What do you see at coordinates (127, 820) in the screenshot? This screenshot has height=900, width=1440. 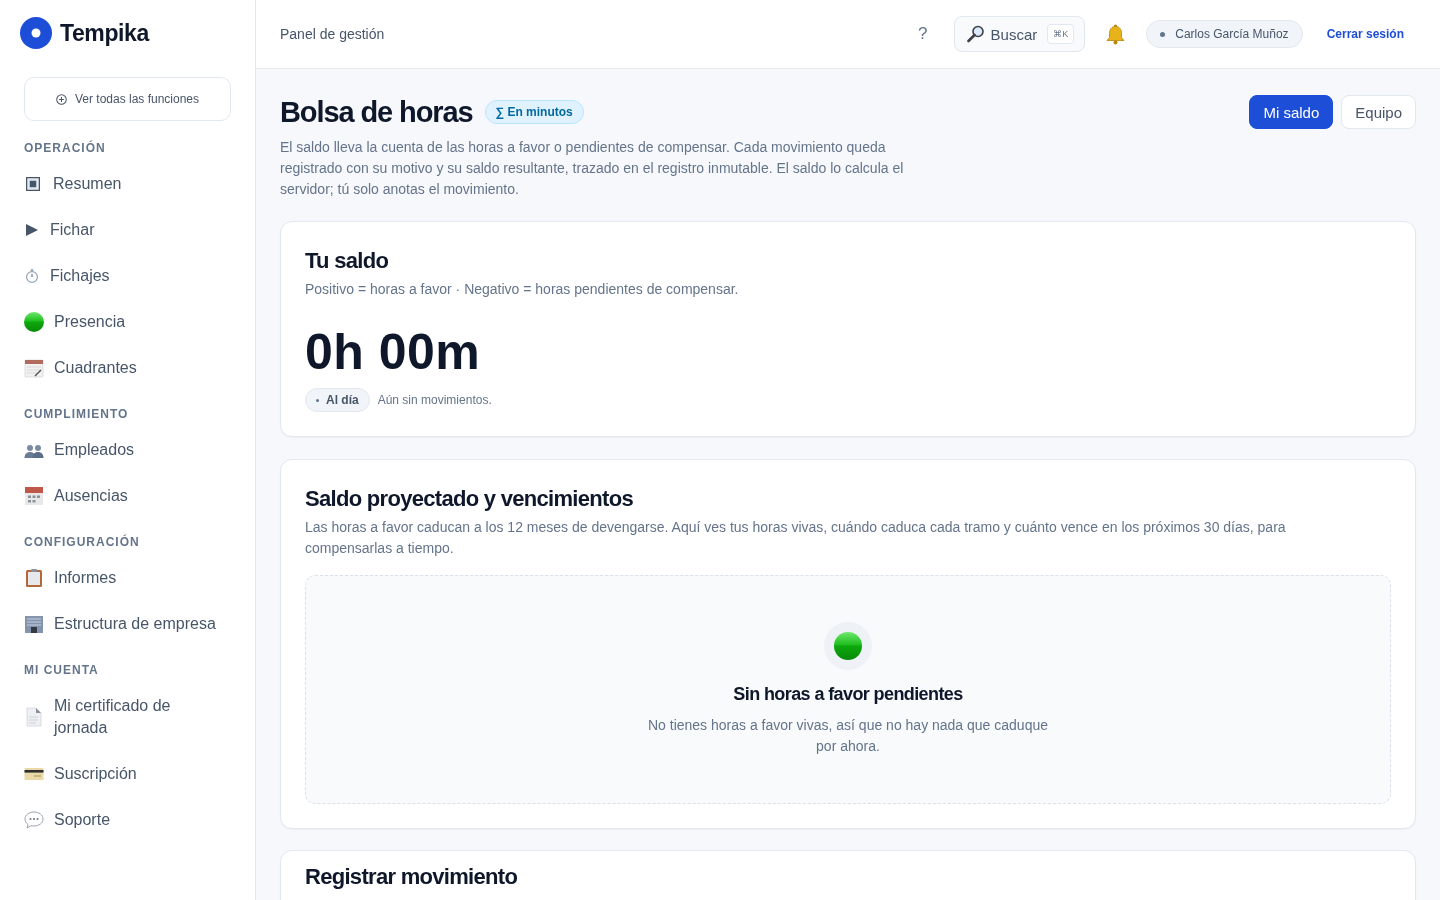 I see `sidebar-item: Soporte` at bounding box center [127, 820].